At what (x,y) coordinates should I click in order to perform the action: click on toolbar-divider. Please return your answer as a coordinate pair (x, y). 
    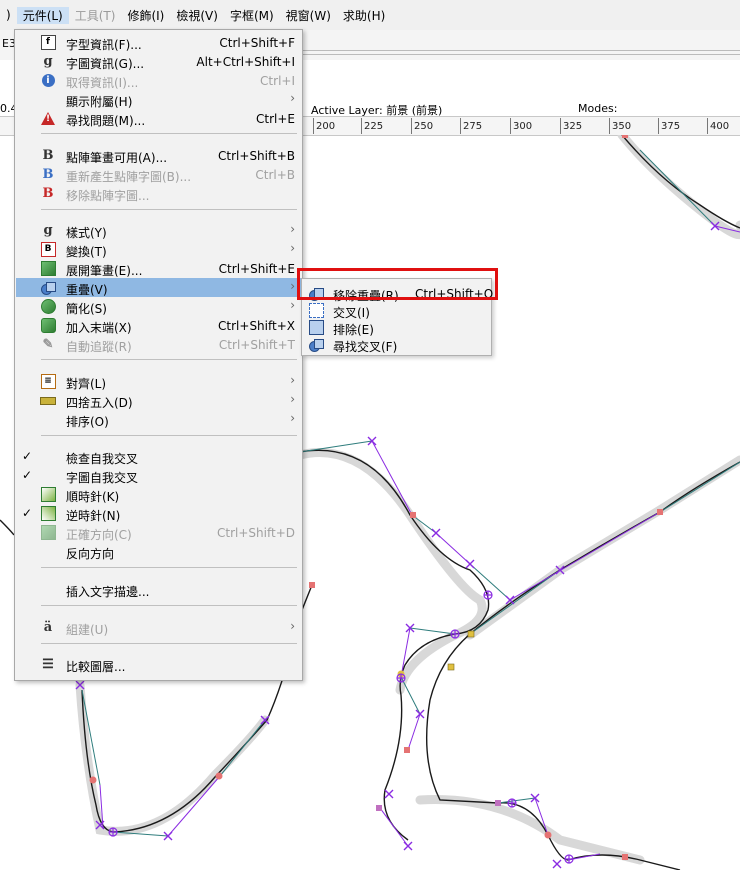
    Looking at the image, I should click on (520, 52).